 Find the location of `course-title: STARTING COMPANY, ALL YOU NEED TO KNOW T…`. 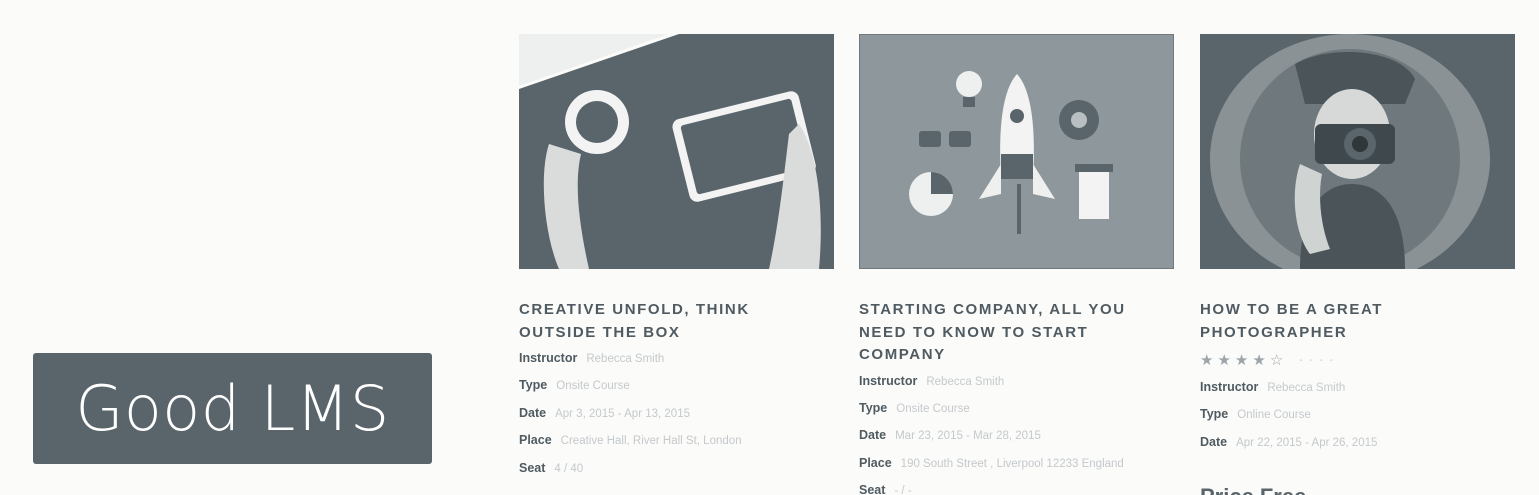

course-title: STARTING COMPANY, ALL YOU NEED TO KNOW T… is located at coordinates (1009, 333).